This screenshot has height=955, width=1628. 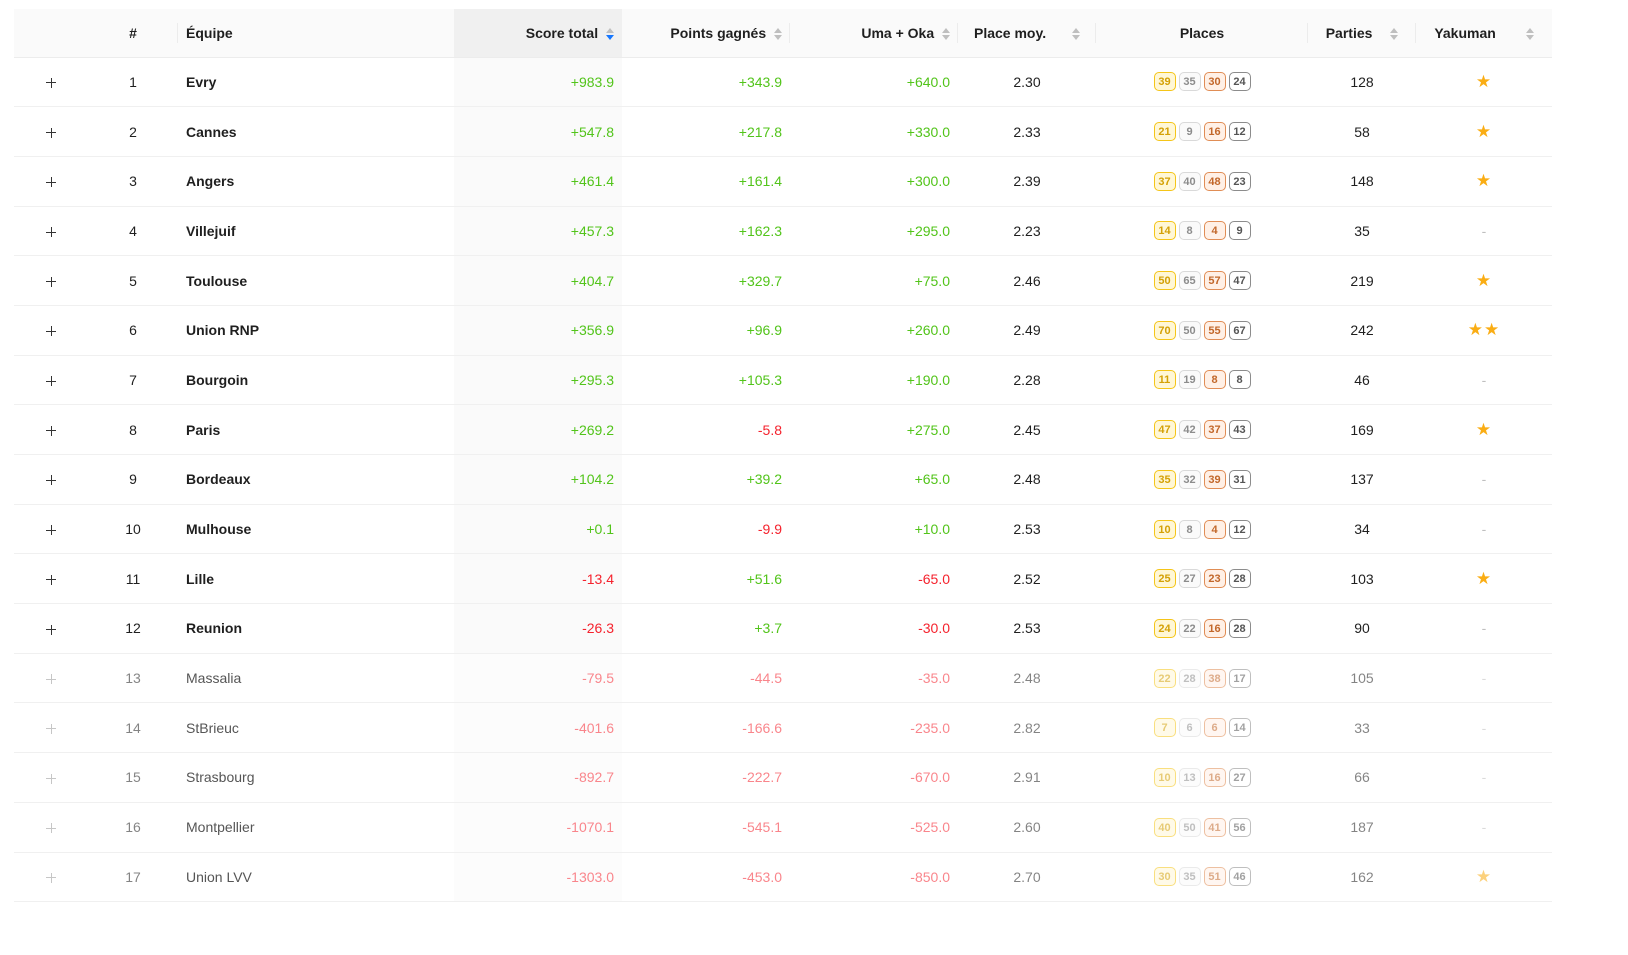 What do you see at coordinates (133, 678) in the screenshot?
I see `rank-cell: 13` at bounding box center [133, 678].